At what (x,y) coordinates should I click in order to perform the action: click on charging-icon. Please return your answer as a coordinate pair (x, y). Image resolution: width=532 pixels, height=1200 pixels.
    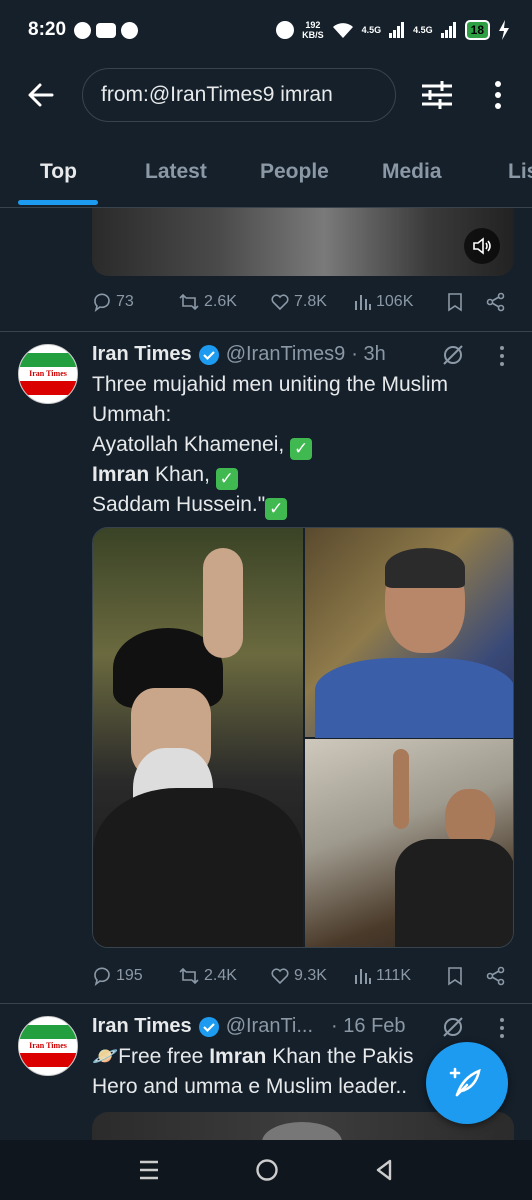
    Looking at the image, I should click on (504, 30).